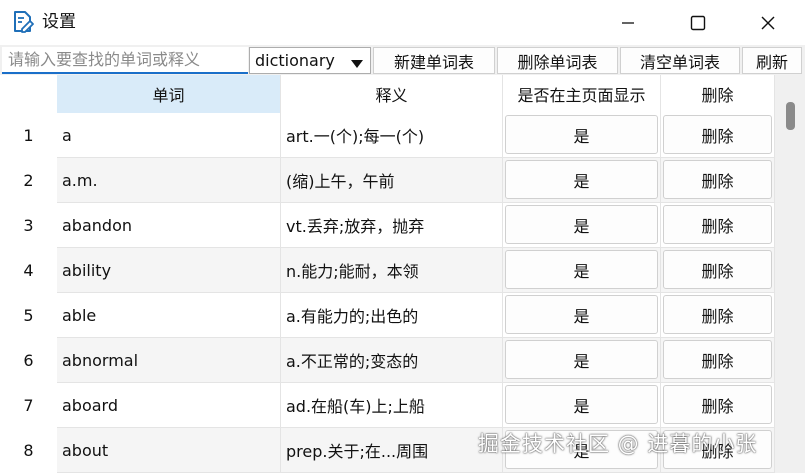 The image size is (805, 473). Describe the element at coordinates (392, 405) in the screenshot. I see `definition-cell: ad.在船(车)上;上船` at that location.